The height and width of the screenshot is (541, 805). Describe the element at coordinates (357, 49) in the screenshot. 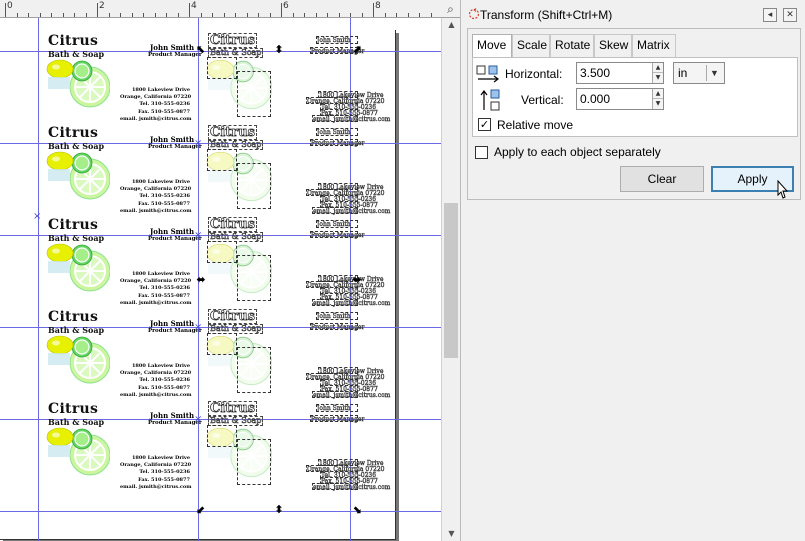

I see `scale-handle-top-right: ⬈` at that location.